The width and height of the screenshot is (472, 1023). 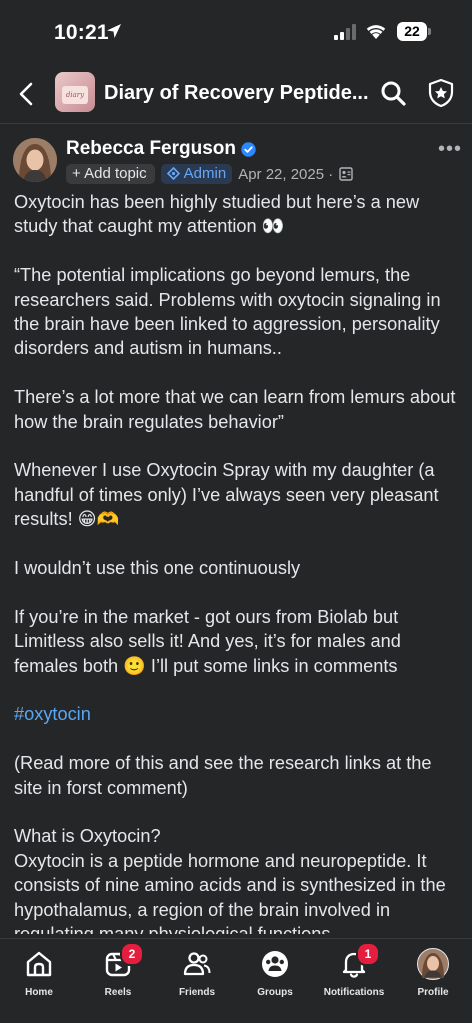 What do you see at coordinates (393, 93) in the screenshot?
I see `search-icon` at bounding box center [393, 93].